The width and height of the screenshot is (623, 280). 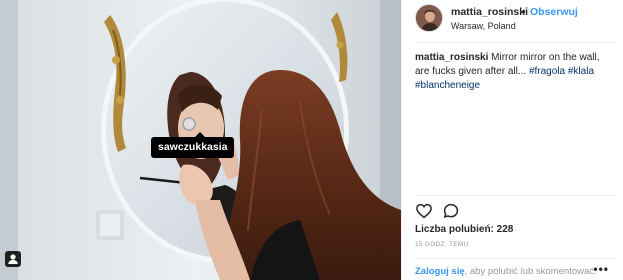 What do you see at coordinates (440, 271) in the screenshot?
I see `login-link: Zaloguj się` at bounding box center [440, 271].